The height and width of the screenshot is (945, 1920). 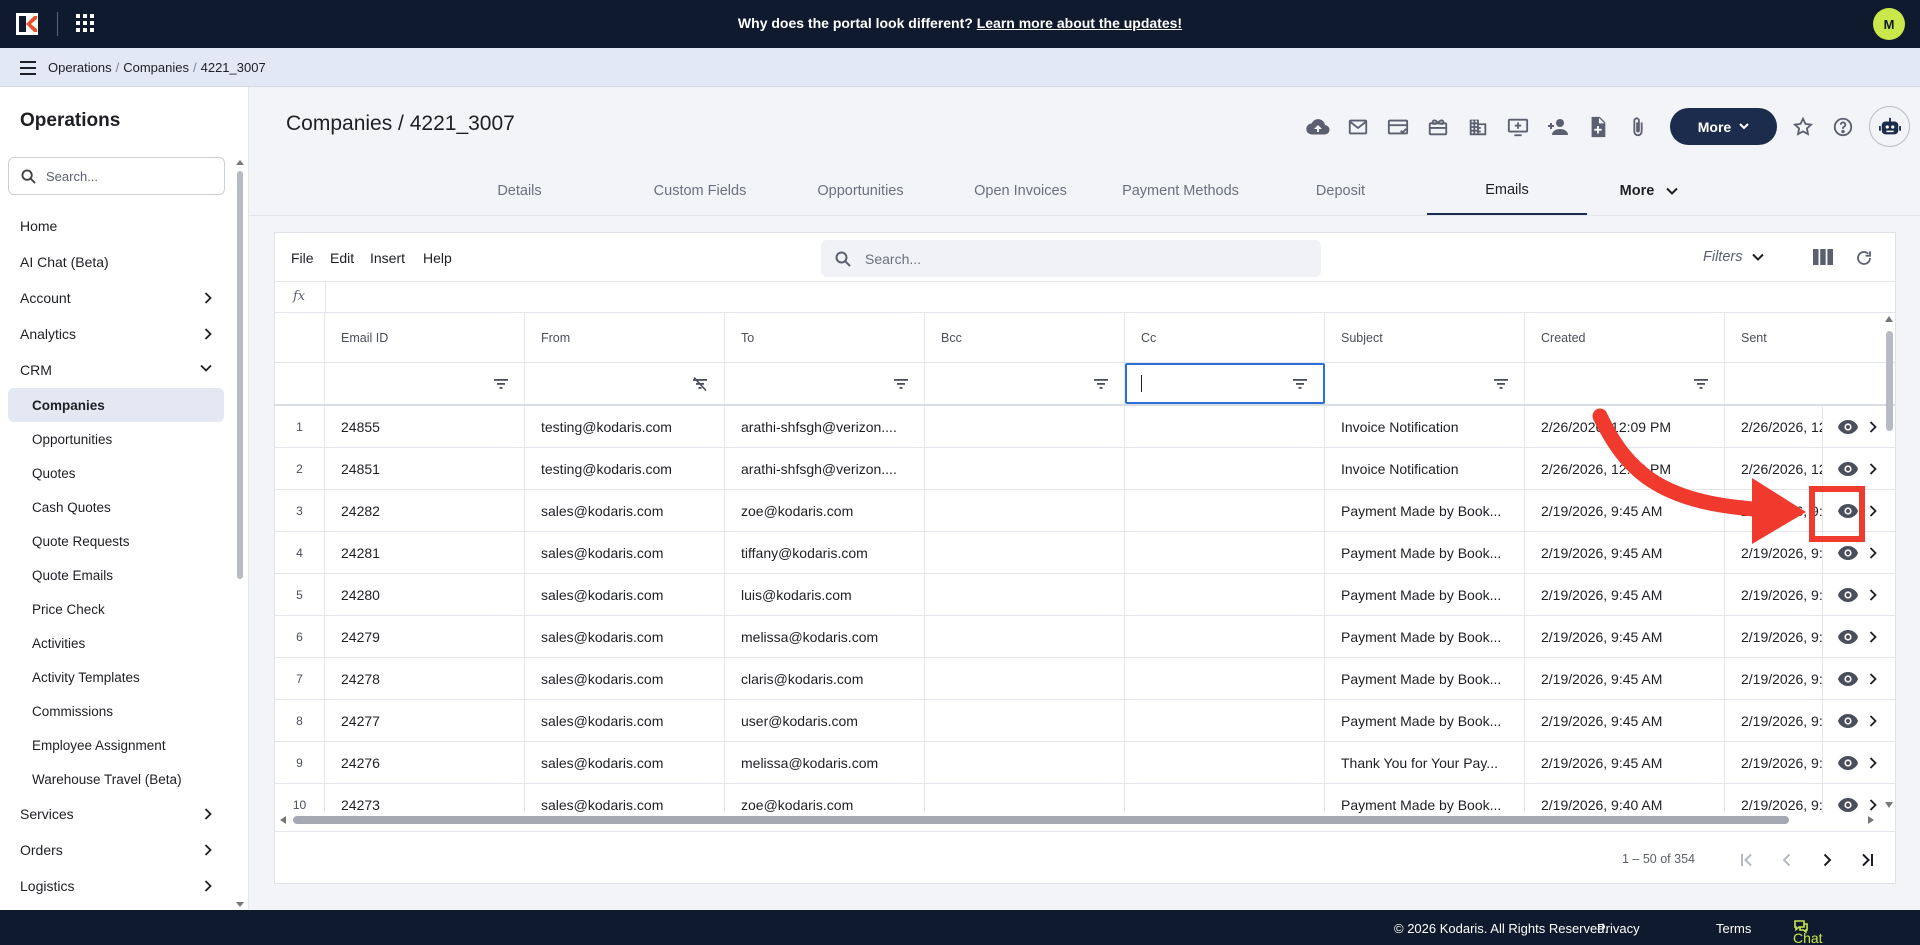 I want to click on cell-email-id: 24279, so click(x=425, y=636).